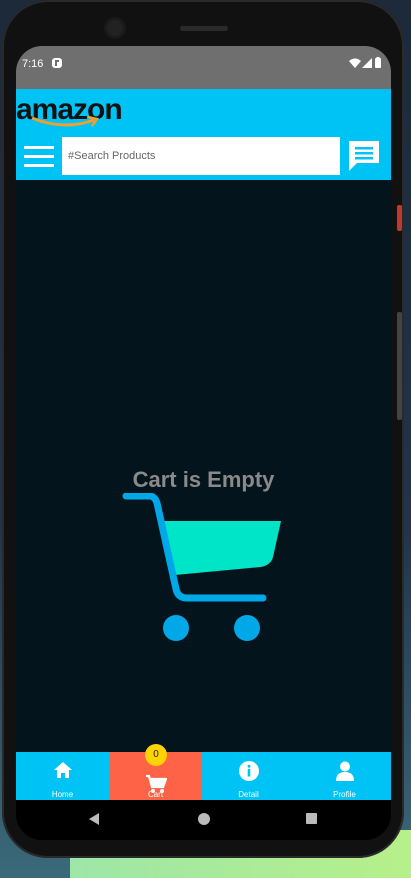 The width and height of the screenshot is (411, 878). Describe the element at coordinates (115, 28) in the screenshot. I see `front-camera` at that location.